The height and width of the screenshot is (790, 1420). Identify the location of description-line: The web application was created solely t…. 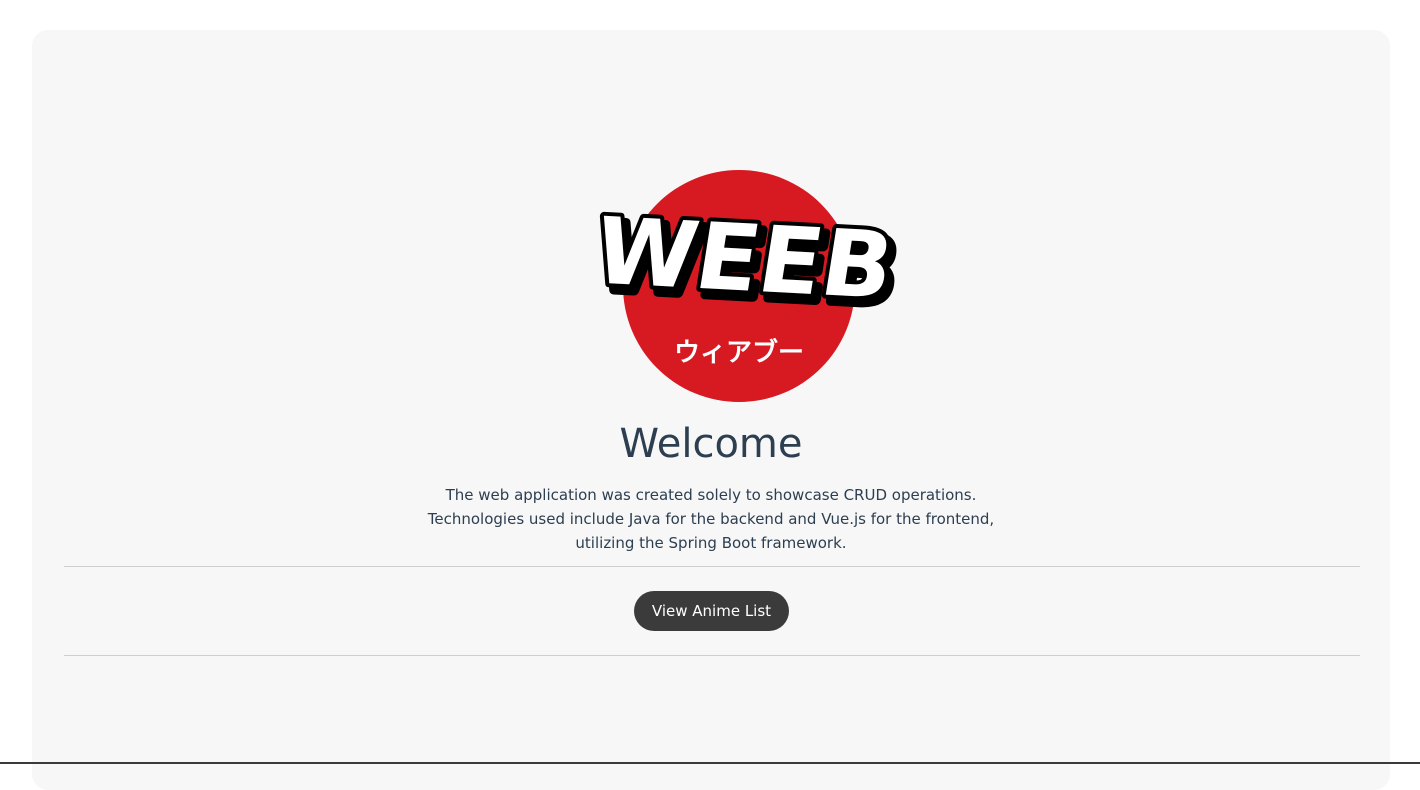
(711, 495).